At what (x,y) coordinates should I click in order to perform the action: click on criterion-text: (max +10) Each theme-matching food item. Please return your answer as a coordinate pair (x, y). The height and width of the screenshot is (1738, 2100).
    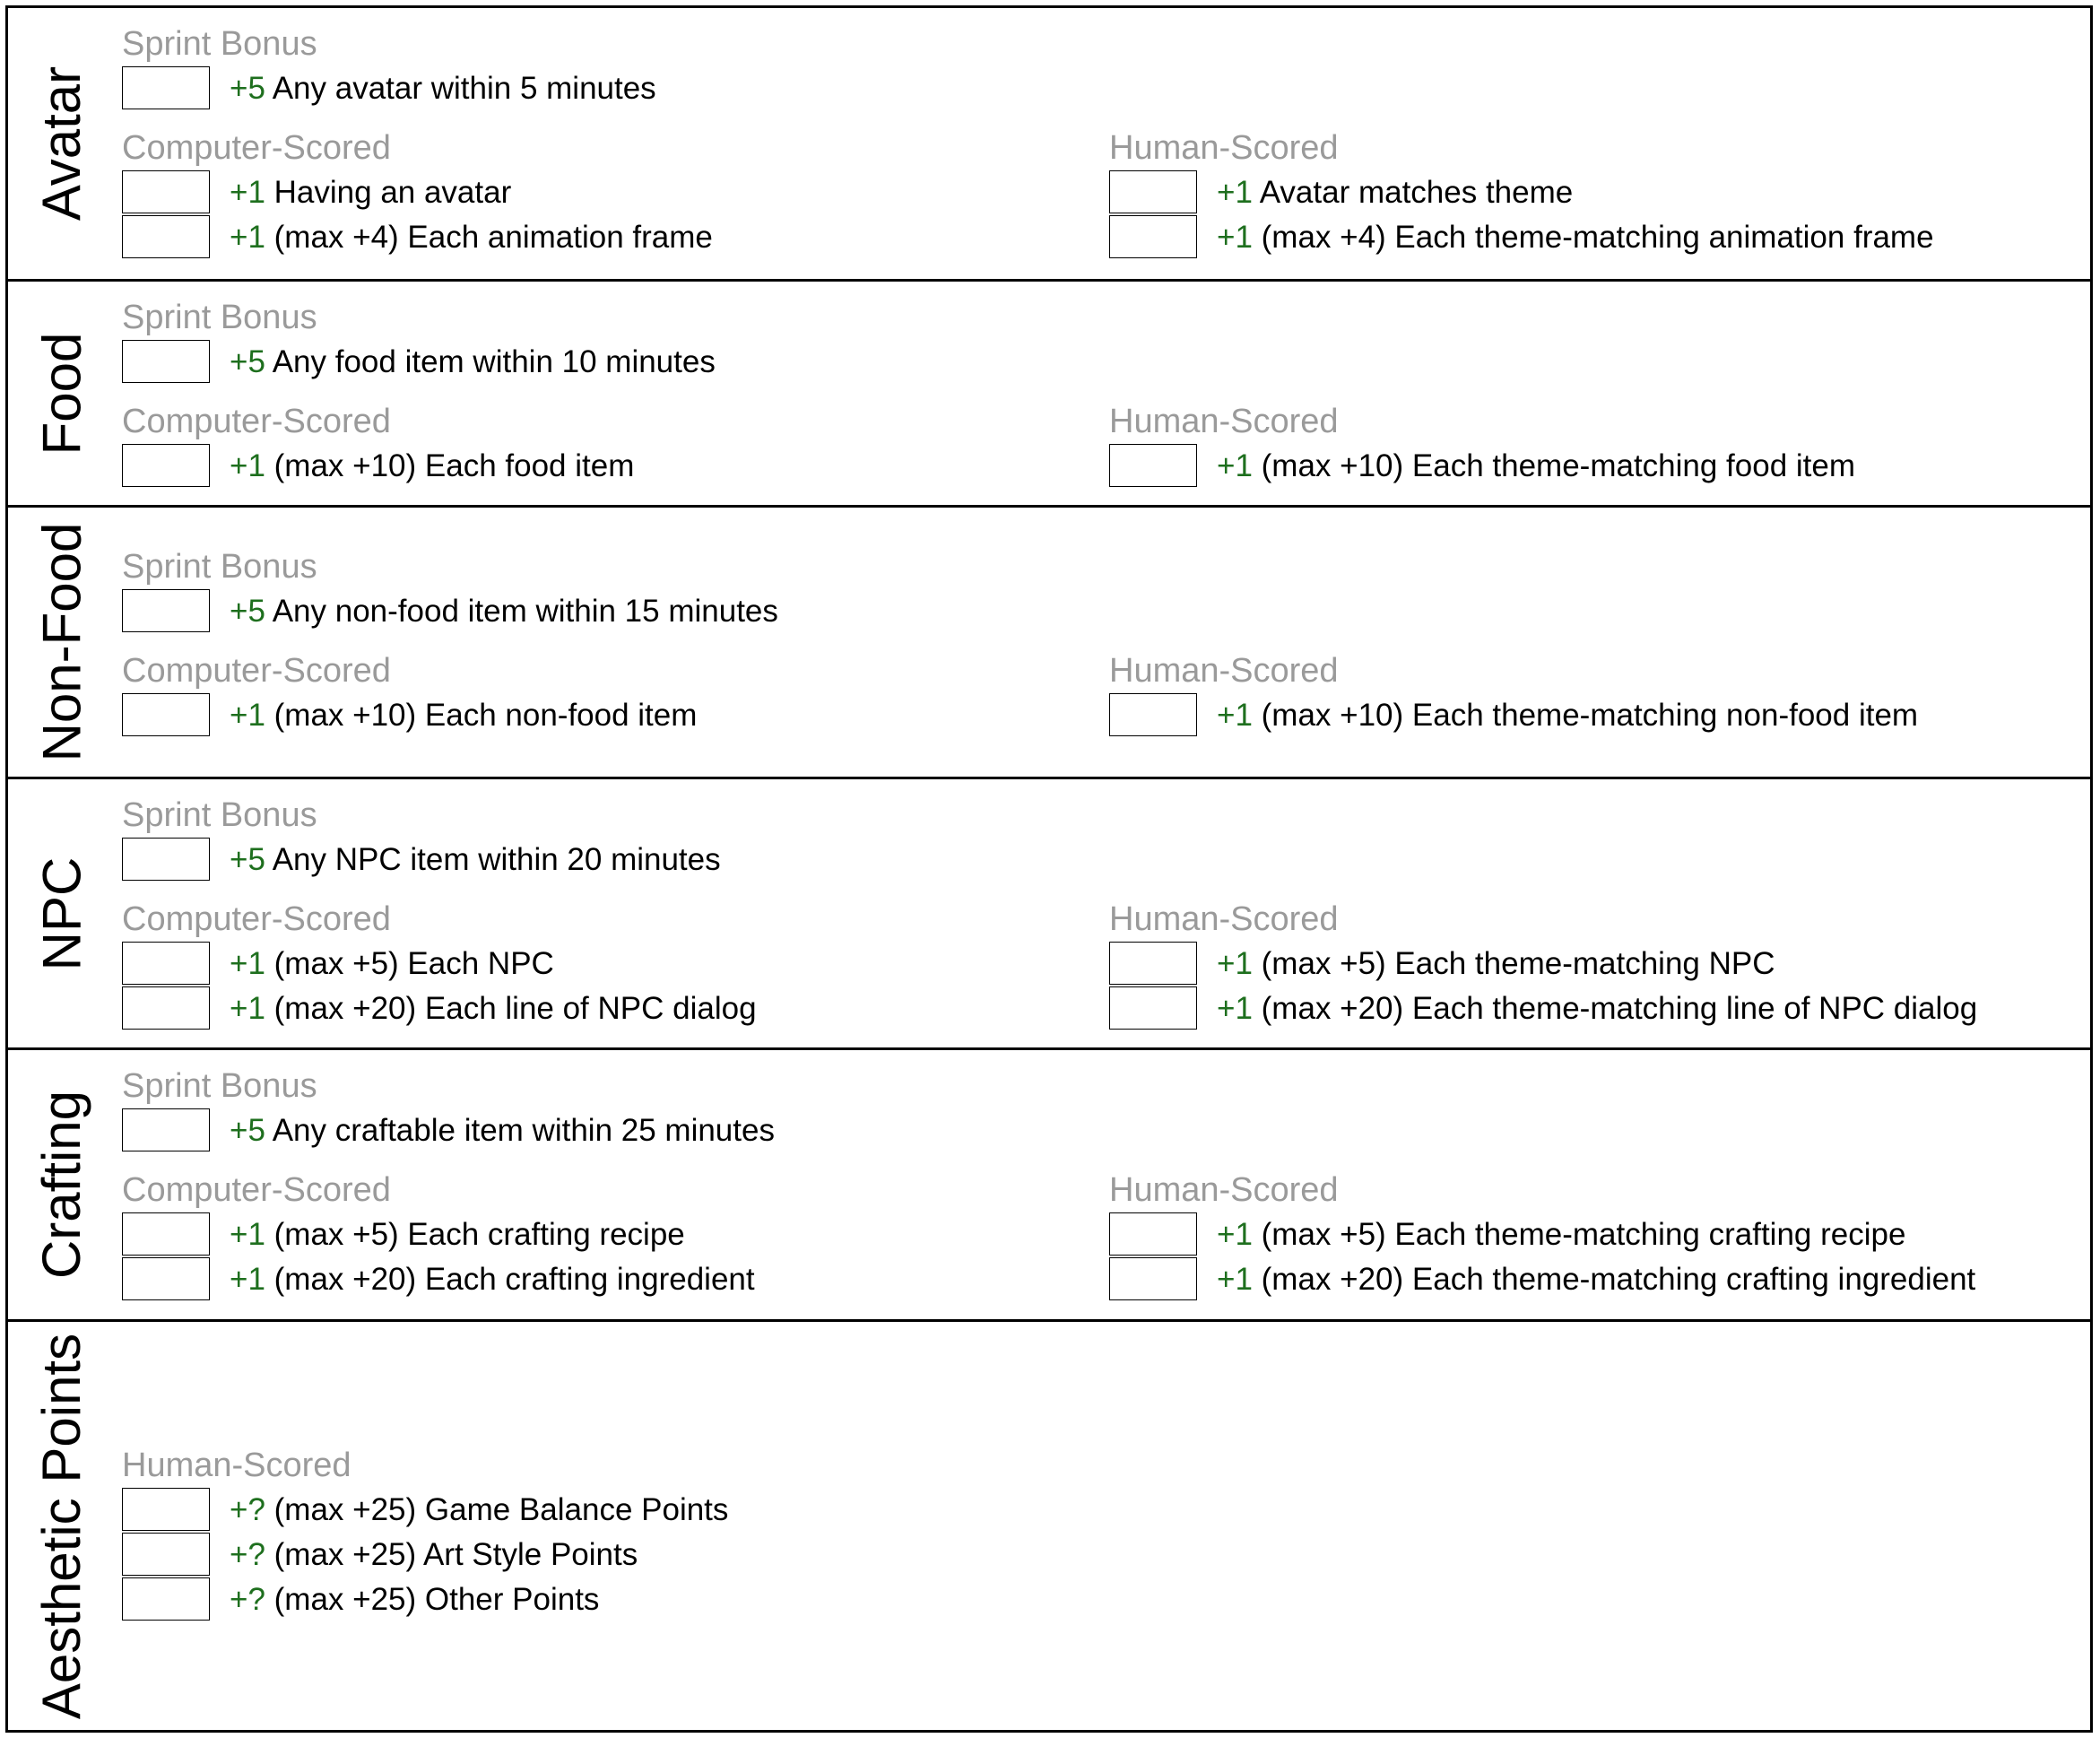
    Looking at the image, I should click on (1558, 465).